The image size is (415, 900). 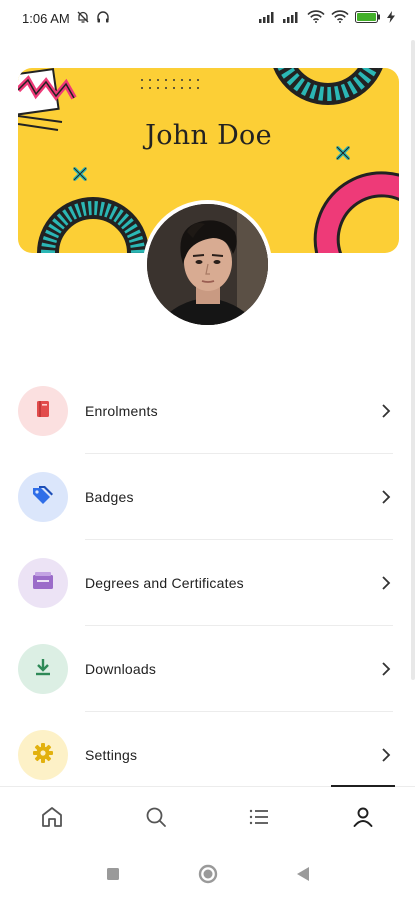 What do you see at coordinates (207, 18) in the screenshot?
I see `status-bar: 1:06 AM` at bounding box center [207, 18].